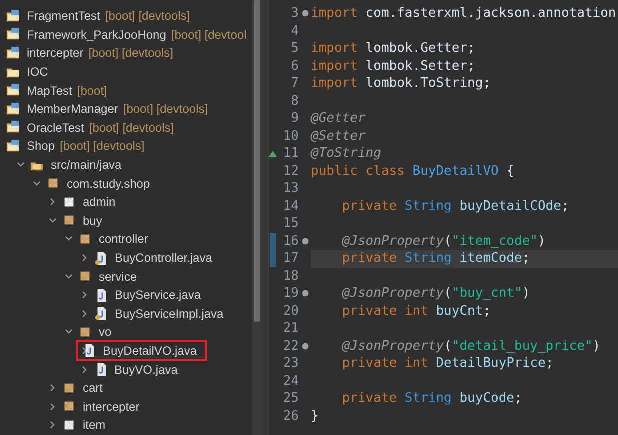 The image size is (618, 435). I want to click on code-line: import com.fasterxml.jackson.annotation, so click(463, 14).